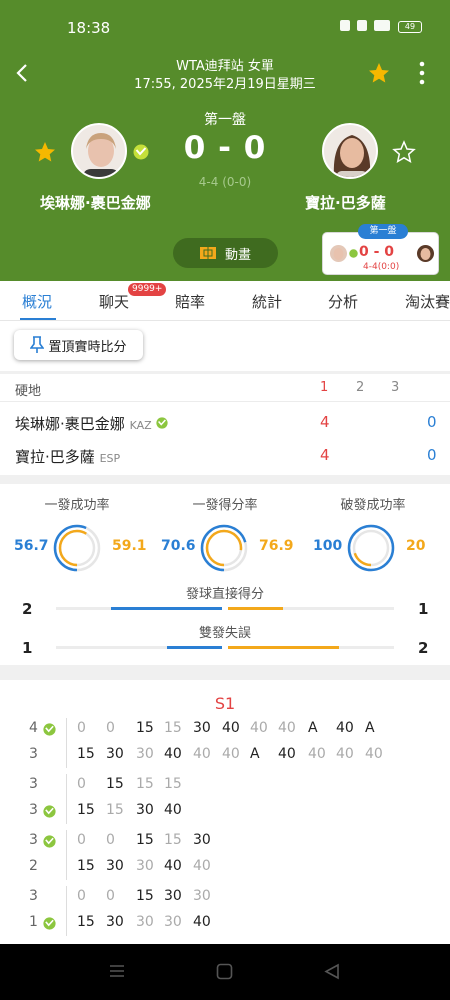 Image resolution: width=450 pixels, height=1000 pixels. I want to click on player1-name: 埃琳娜·裹巴金娜, so click(95, 202).